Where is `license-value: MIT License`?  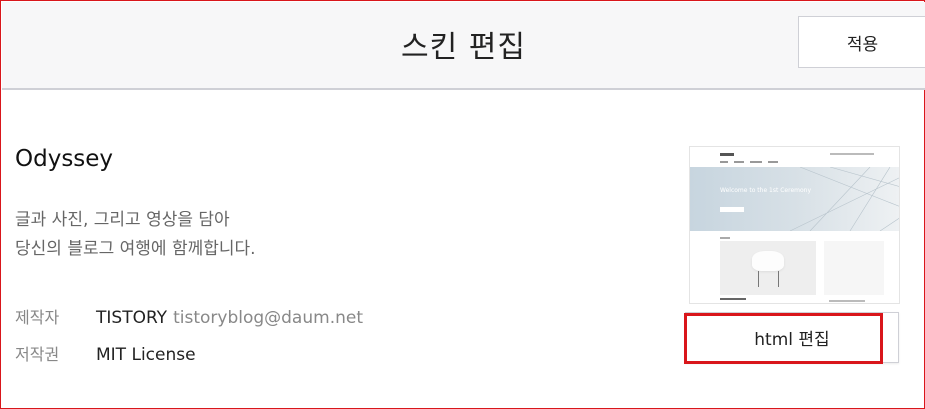 license-value: MIT License is located at coordinates (146, 355).